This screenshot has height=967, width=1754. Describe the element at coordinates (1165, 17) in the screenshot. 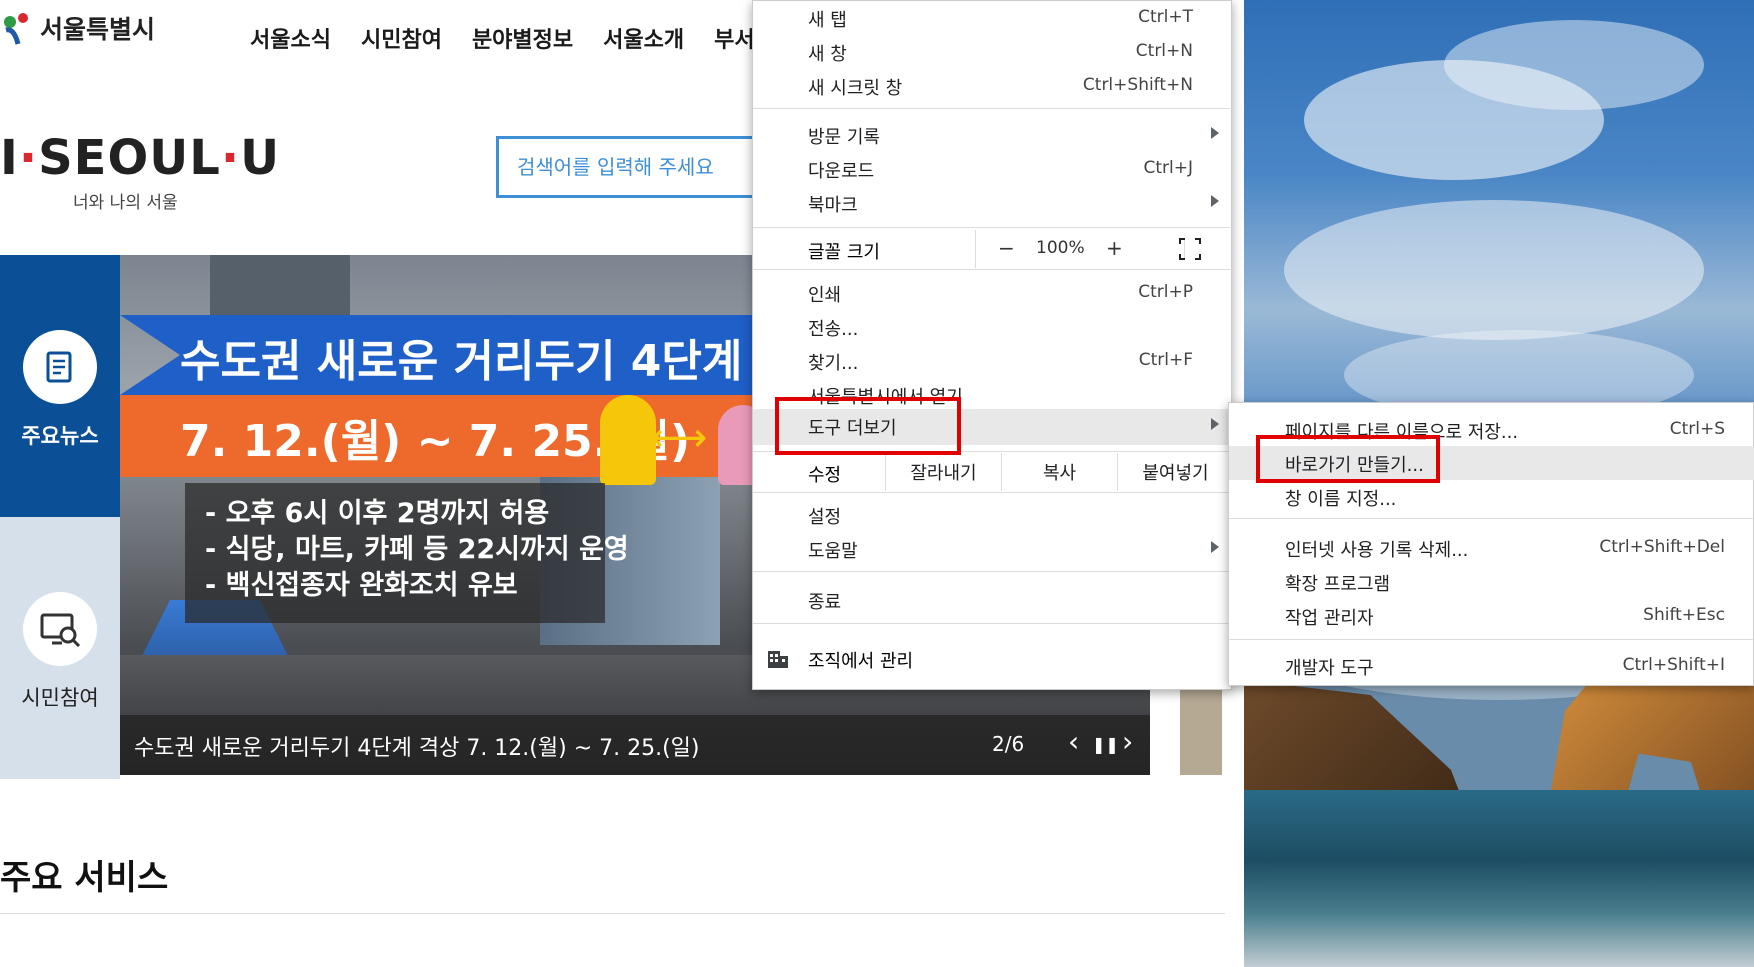

I see `menu-new-tab-shortcut: Ctrl+T` at that location.